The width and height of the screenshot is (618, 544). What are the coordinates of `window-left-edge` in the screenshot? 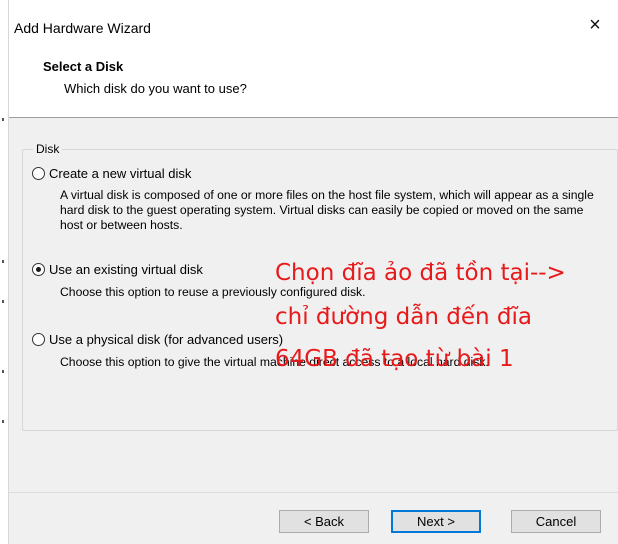 It's located at (4, 272).